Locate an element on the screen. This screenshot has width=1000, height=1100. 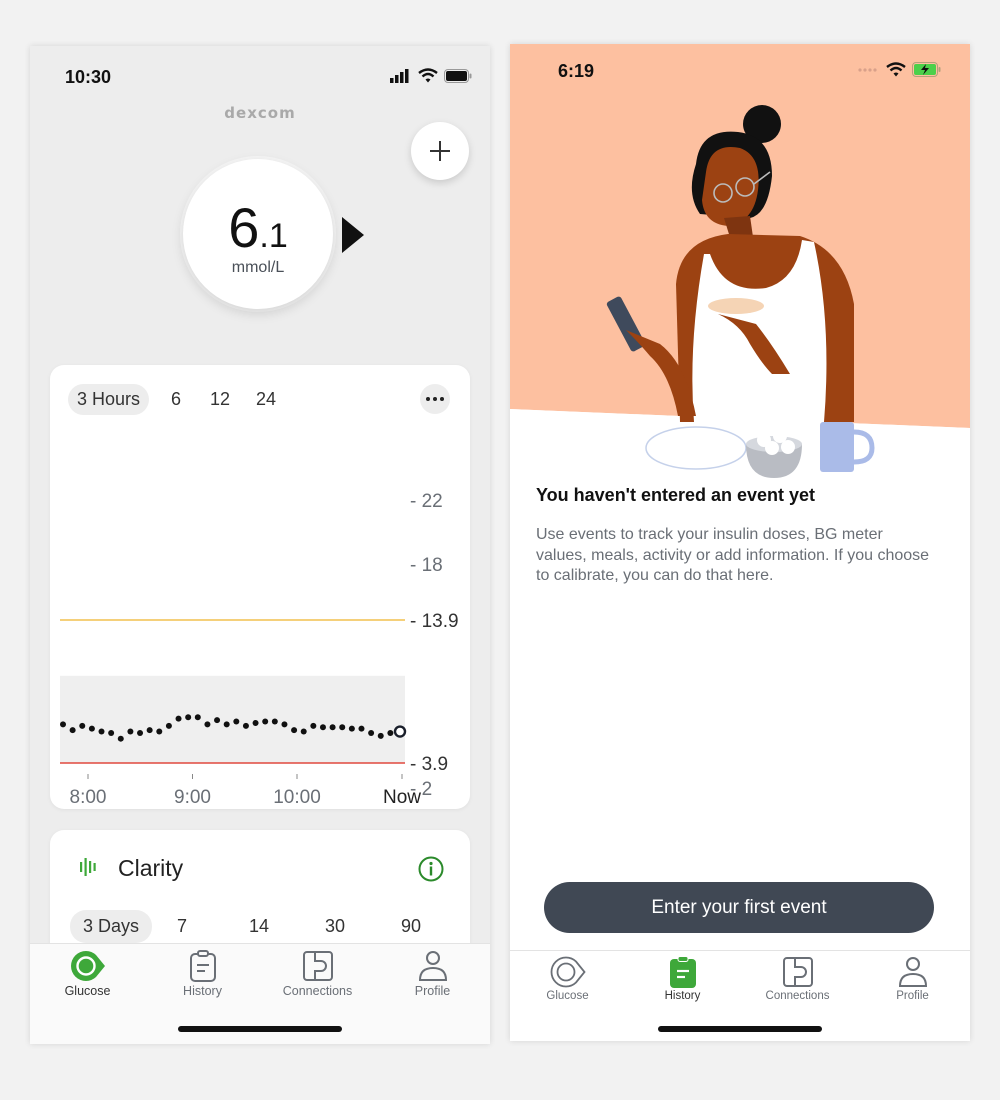
glucose-value: 6.1 is located at coordinates (258, 227).